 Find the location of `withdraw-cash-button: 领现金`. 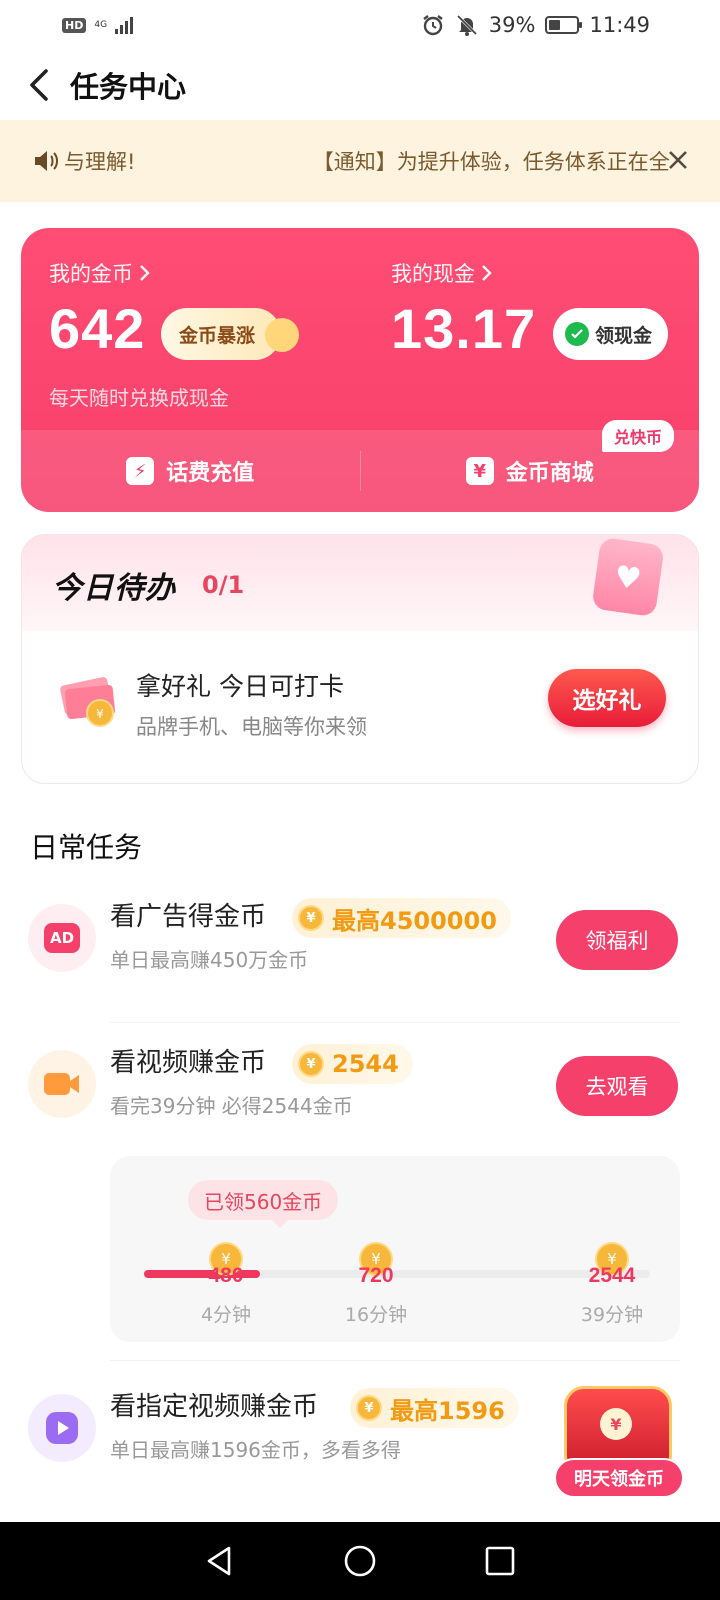

withdraw-cash-button: 领现金 is located at coordinates (611, 334).